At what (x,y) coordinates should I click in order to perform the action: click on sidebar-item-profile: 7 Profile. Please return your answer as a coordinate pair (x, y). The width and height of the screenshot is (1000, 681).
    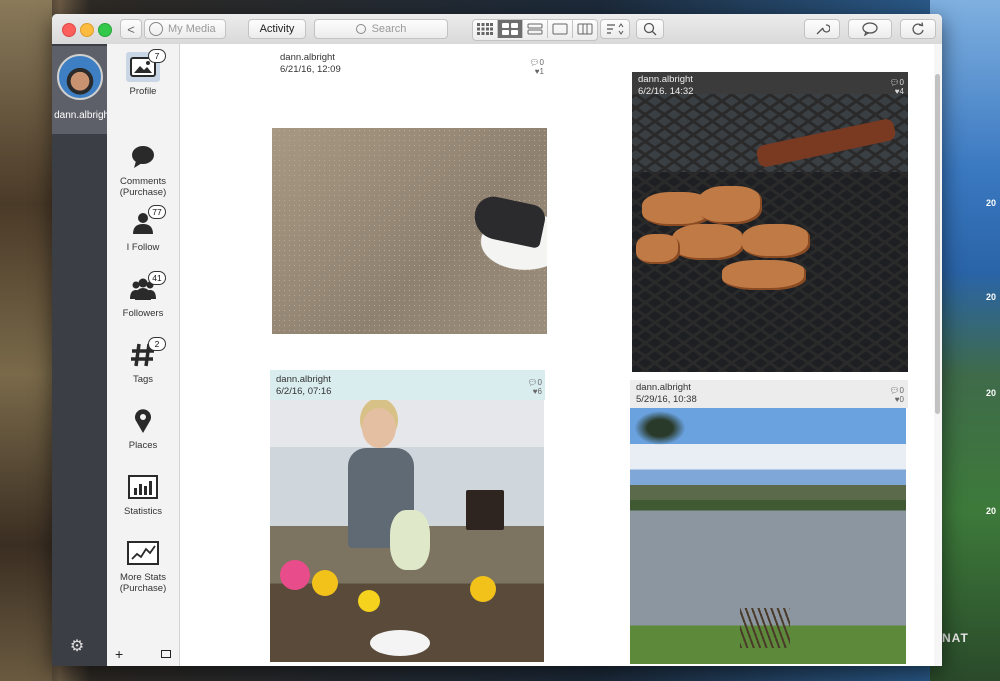
    Looking at the image, I should click on (143, 73).